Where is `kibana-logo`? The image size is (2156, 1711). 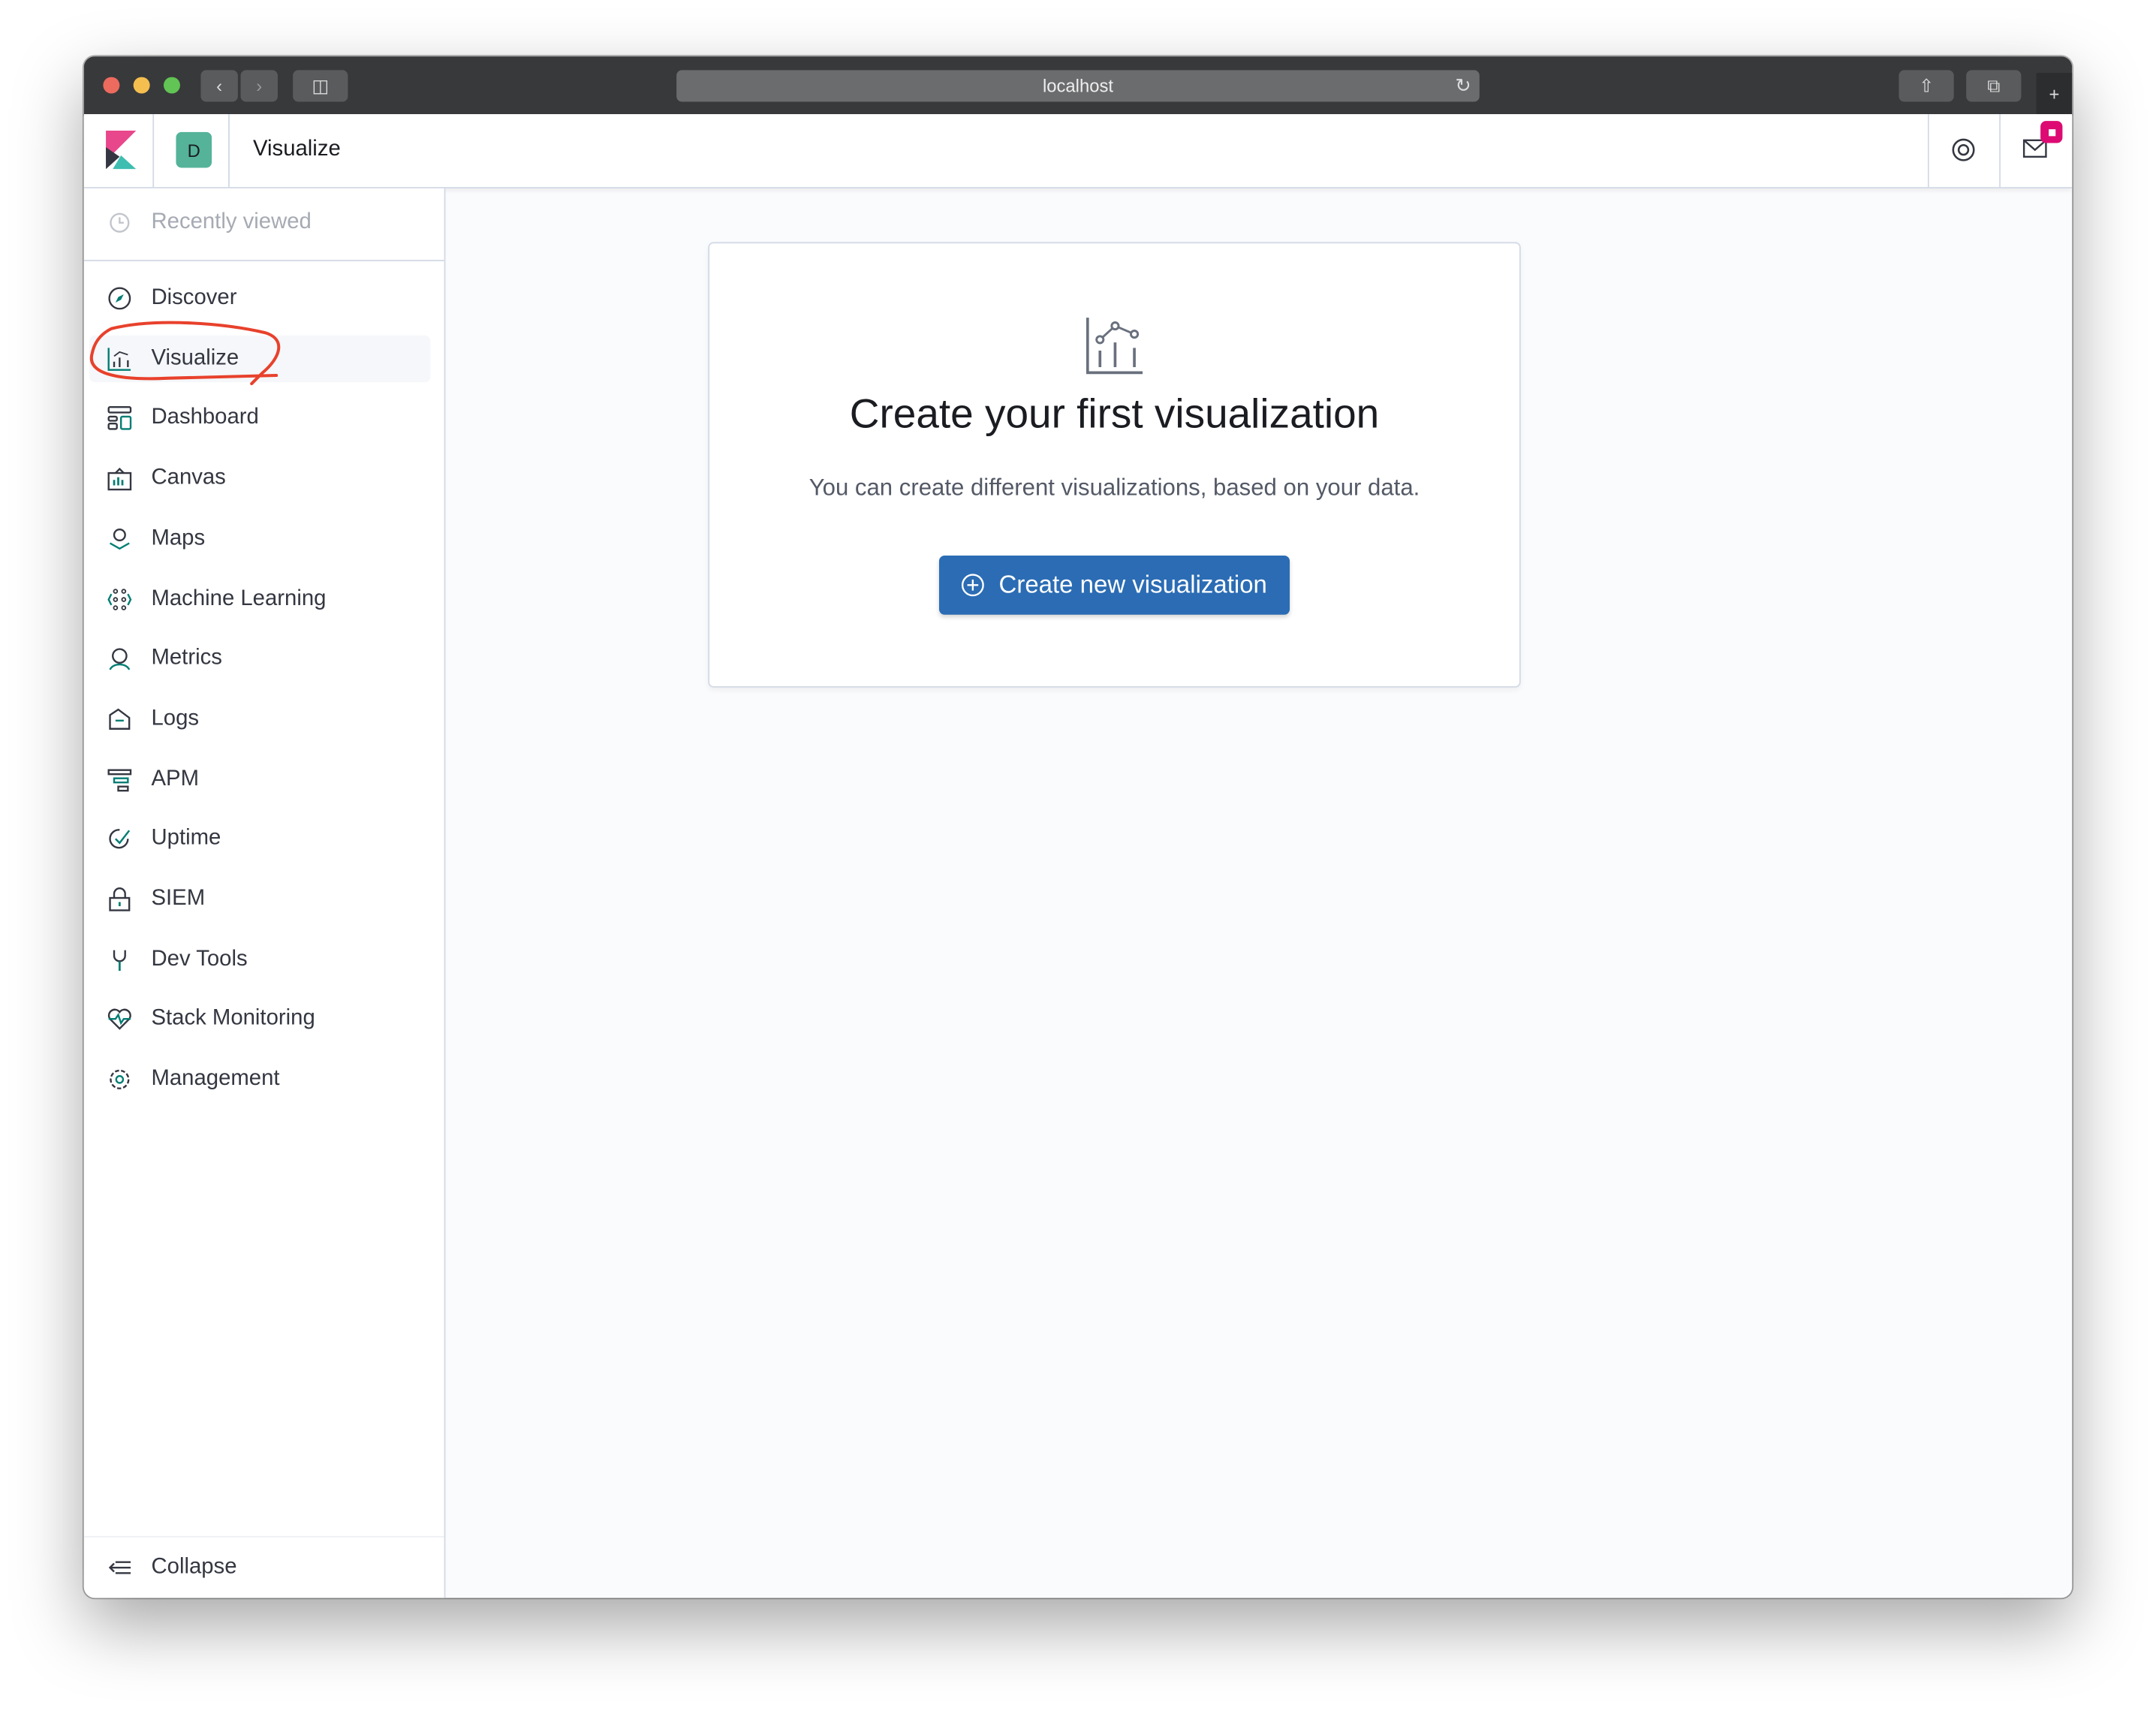
kibana-logo is located at coordinates (121, 150).